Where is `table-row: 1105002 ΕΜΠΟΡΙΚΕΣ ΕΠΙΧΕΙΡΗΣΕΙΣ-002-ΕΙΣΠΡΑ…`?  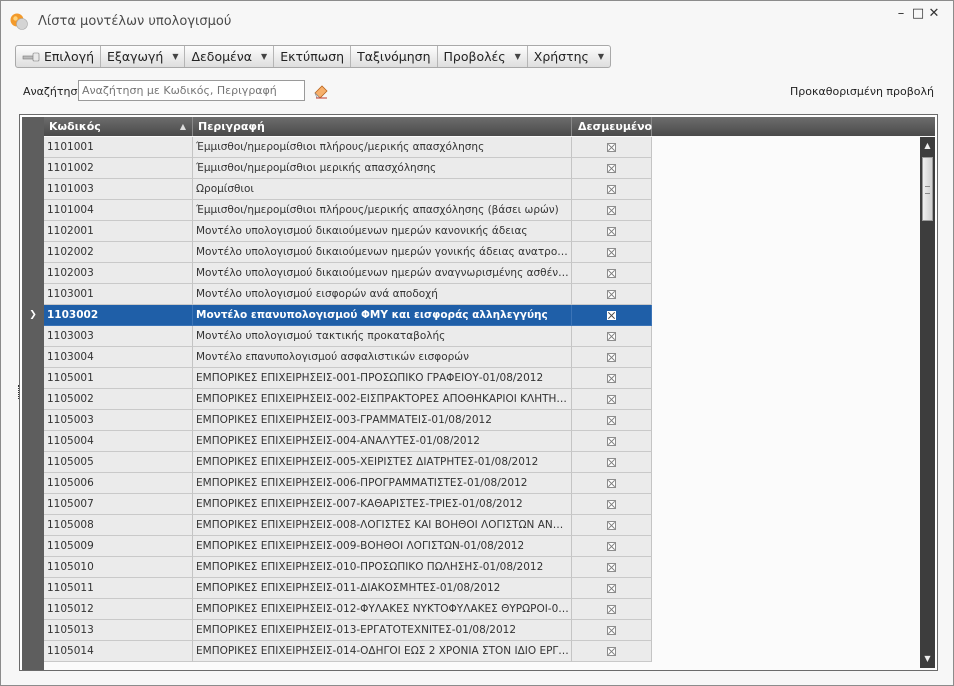 table-row: 1105002 ΕΜΠΟΡΙΚΕΣ ΕΠΙΧΕΙΡΗΣΕΙΣ-002-ΕΙΣΠΡΑ… is located at coordinates (347, 399).